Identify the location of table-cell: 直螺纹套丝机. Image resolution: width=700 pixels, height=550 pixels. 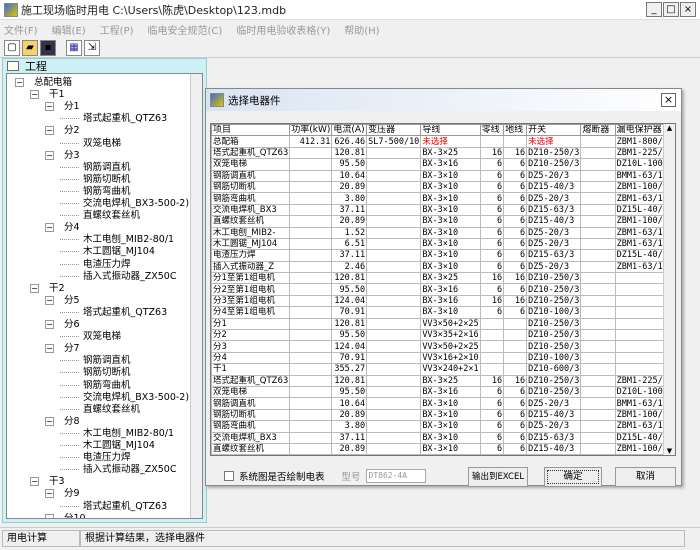
(251, 448).